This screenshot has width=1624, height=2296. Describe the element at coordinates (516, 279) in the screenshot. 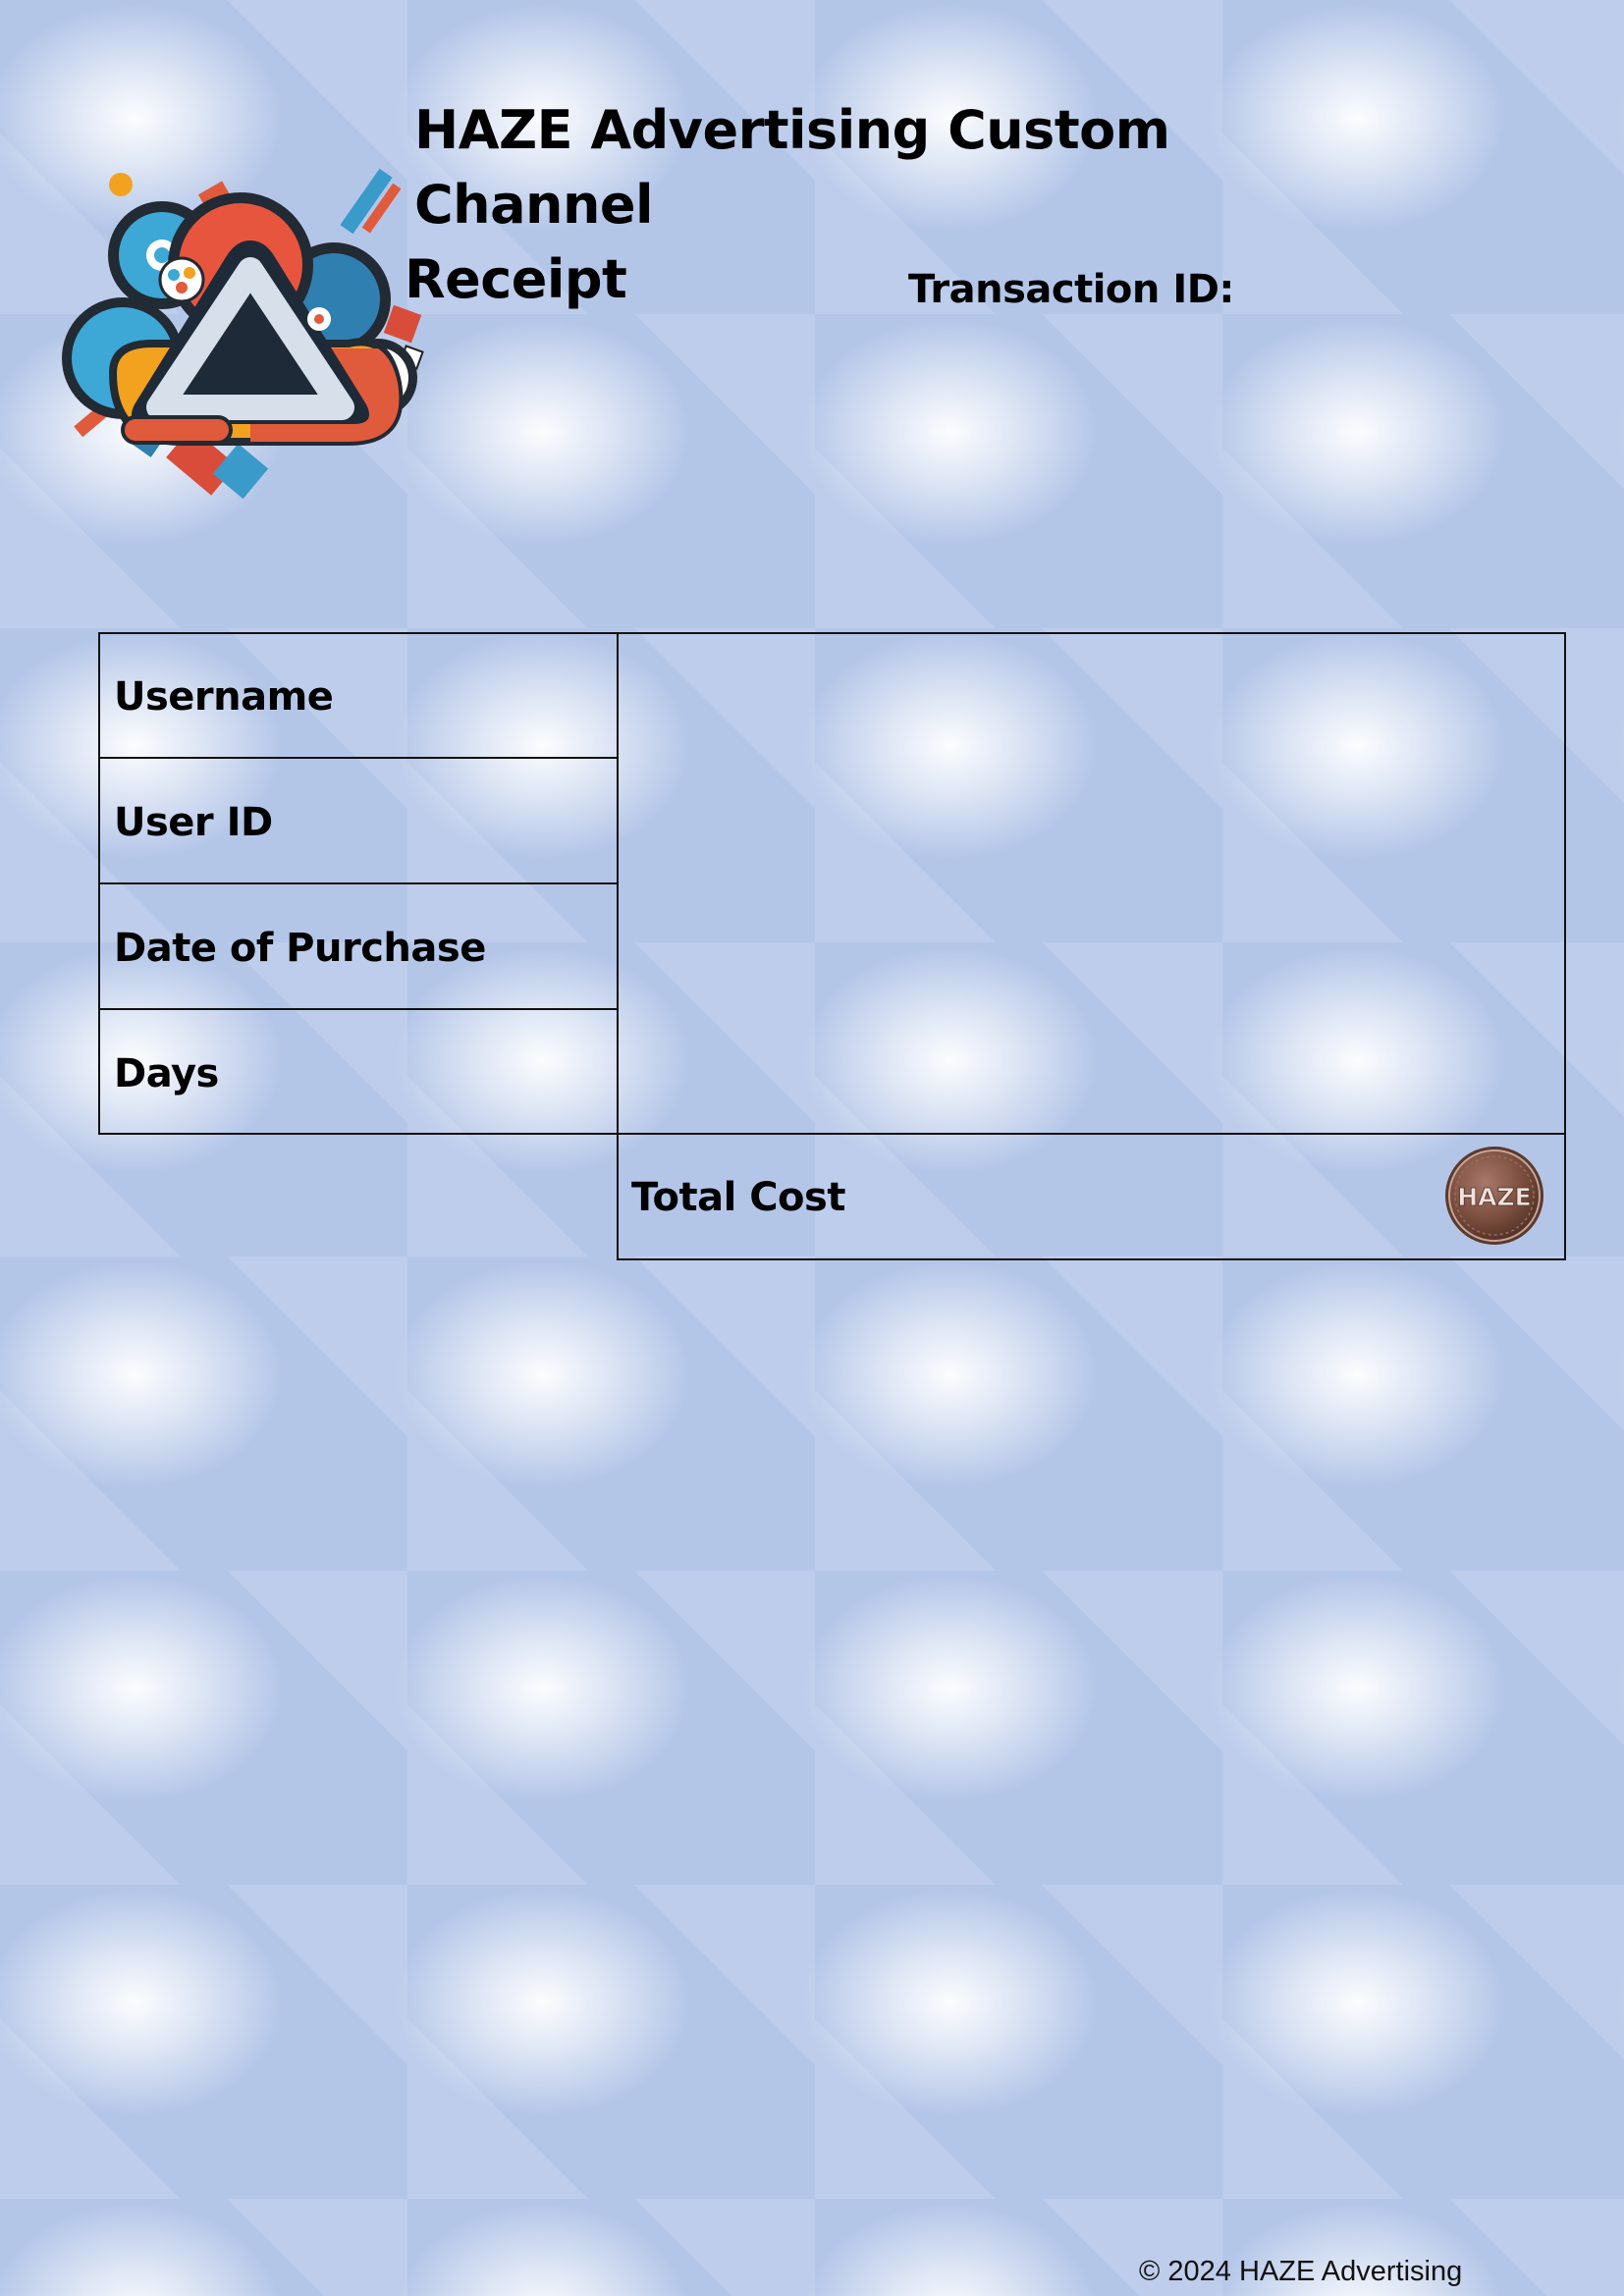

I see `page-title-line-2: Receipt` at that location.